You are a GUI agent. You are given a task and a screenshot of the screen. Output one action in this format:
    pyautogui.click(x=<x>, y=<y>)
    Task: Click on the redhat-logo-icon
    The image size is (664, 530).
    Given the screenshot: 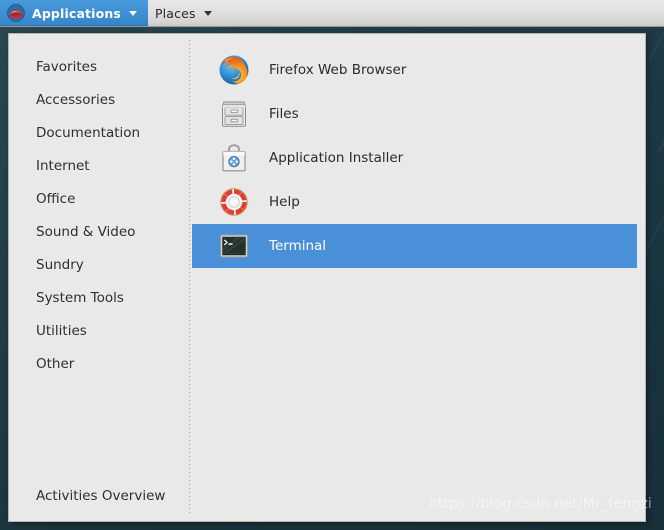 What is the action you would take?
    pyautogui.click(x=16, y=13)
    